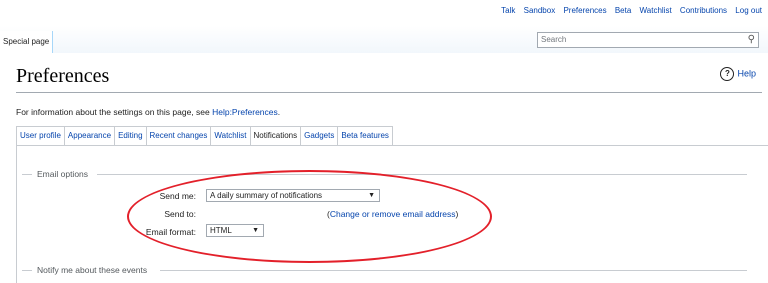  Describe the element at coordinates (727, 74) in the screenshot. I see `help-icon: ?` at that location.